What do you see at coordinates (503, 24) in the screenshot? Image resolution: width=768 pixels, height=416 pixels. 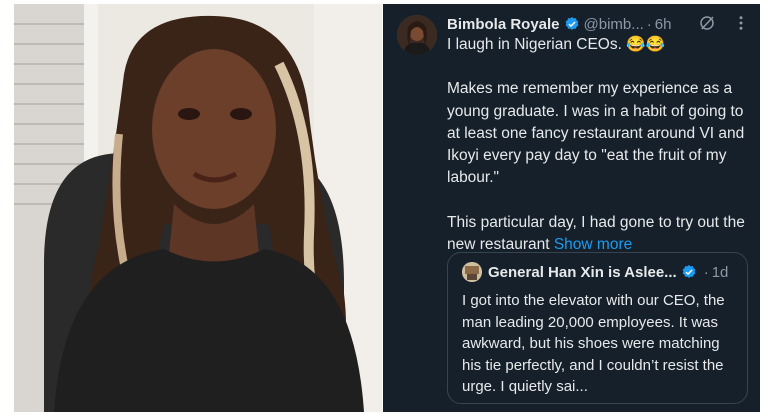 I see `author-name: Bimbola Royale` at bounding box center [503, 24].